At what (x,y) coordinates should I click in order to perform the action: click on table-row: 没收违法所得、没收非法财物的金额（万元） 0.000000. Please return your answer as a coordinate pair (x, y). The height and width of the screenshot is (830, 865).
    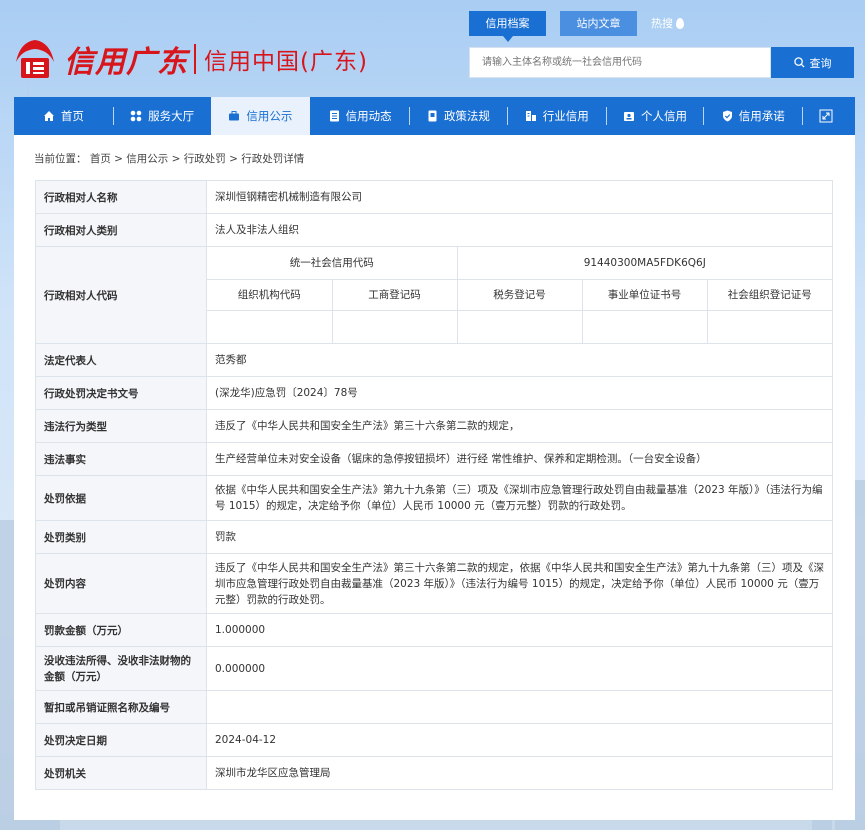
    Looking at the image, I should click on (434, 668).